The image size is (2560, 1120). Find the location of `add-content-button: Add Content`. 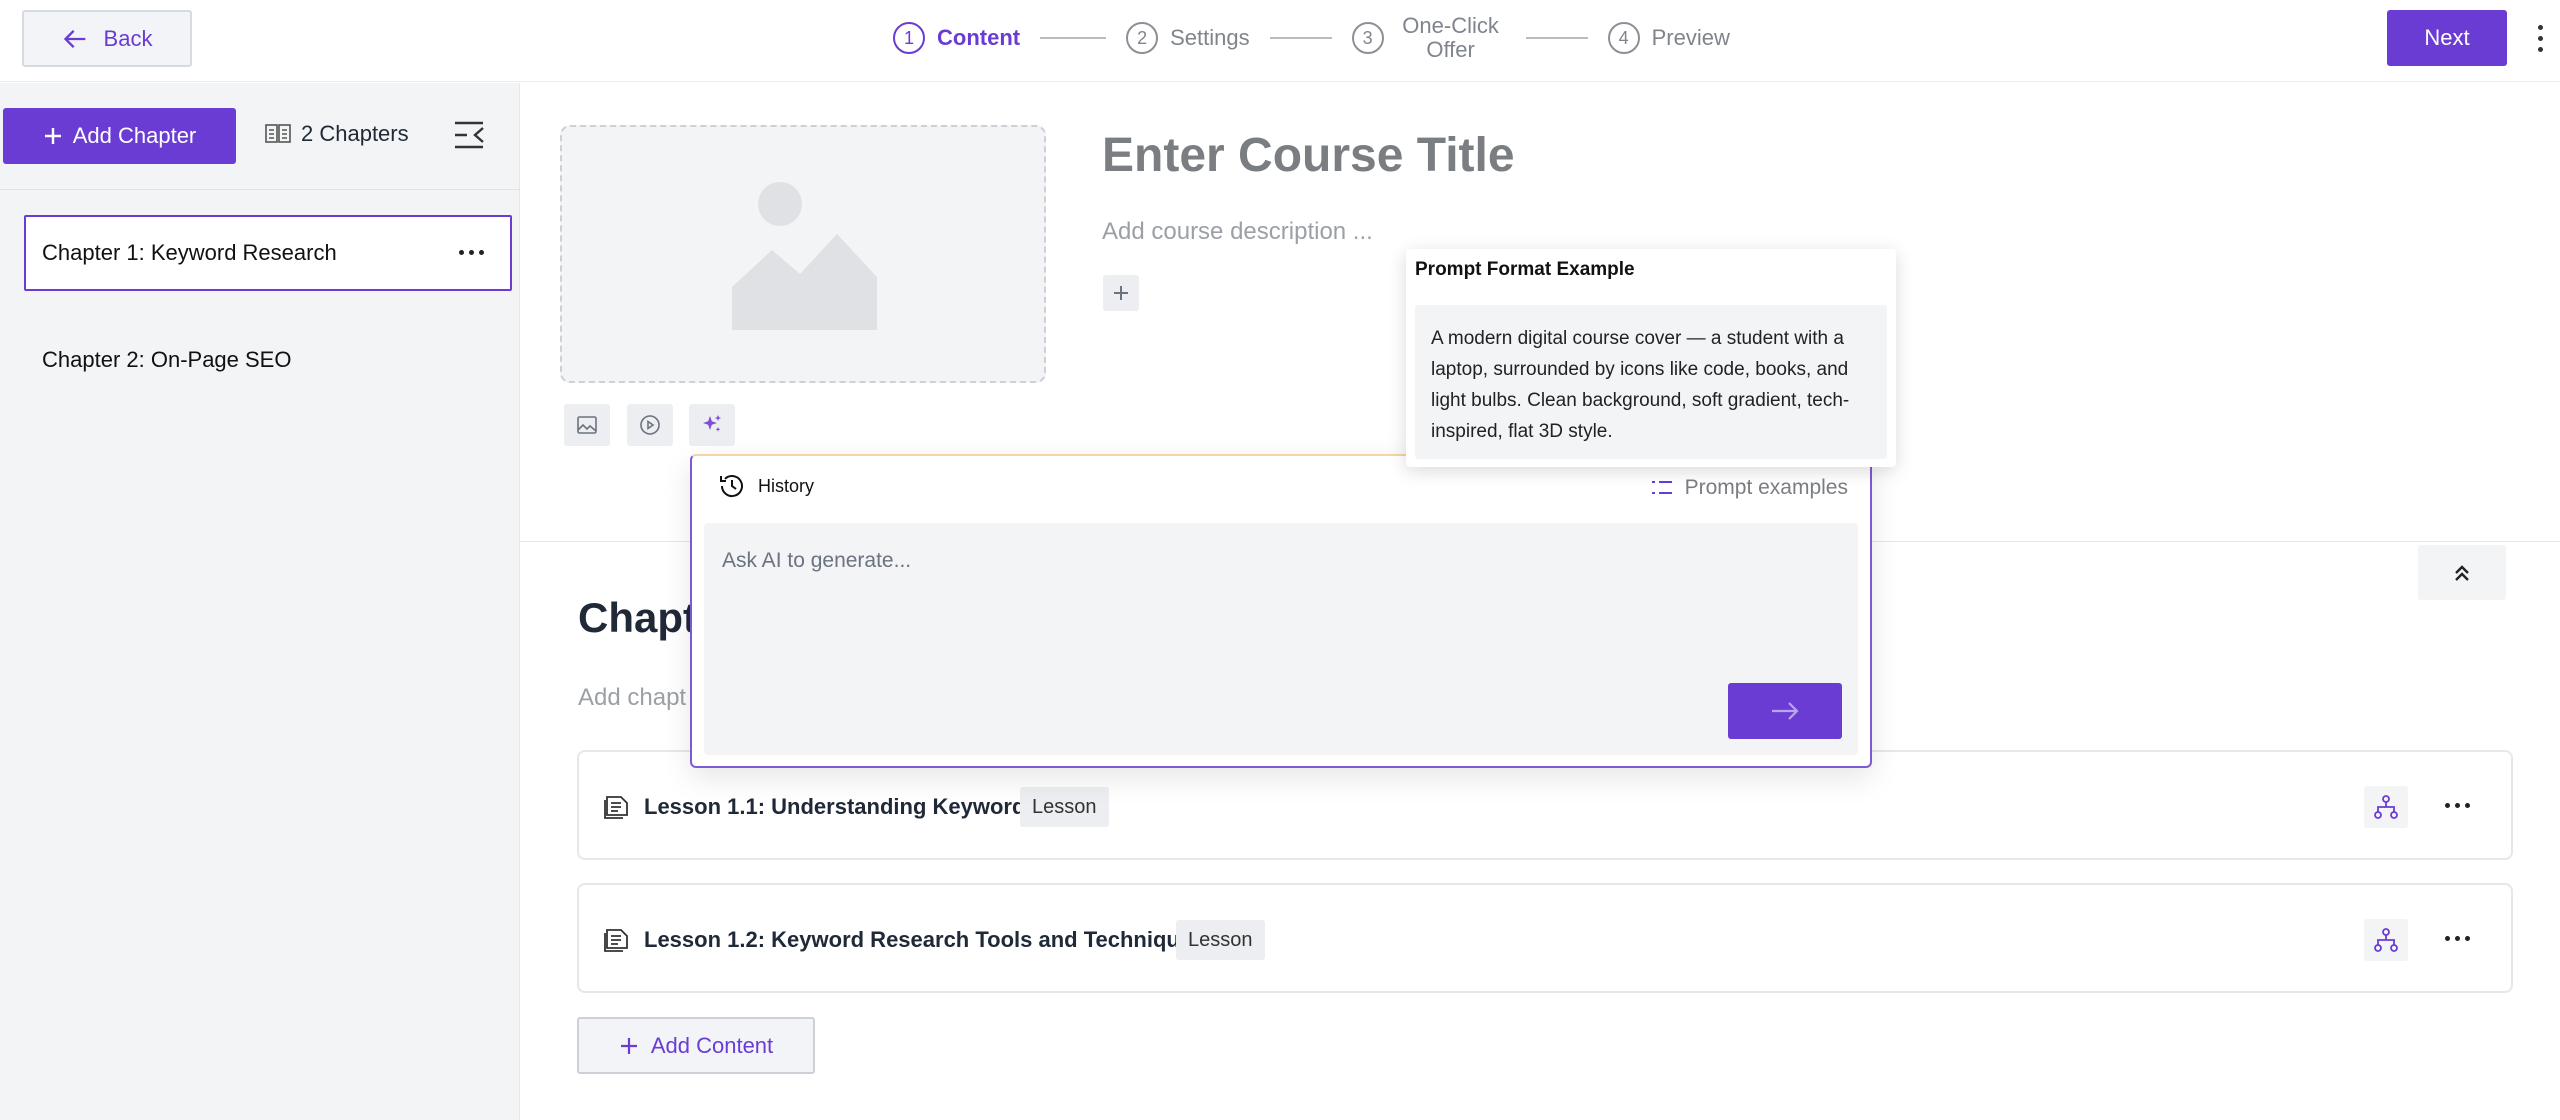

add-content-button: Add Content is located at coordinates (696, 1045).